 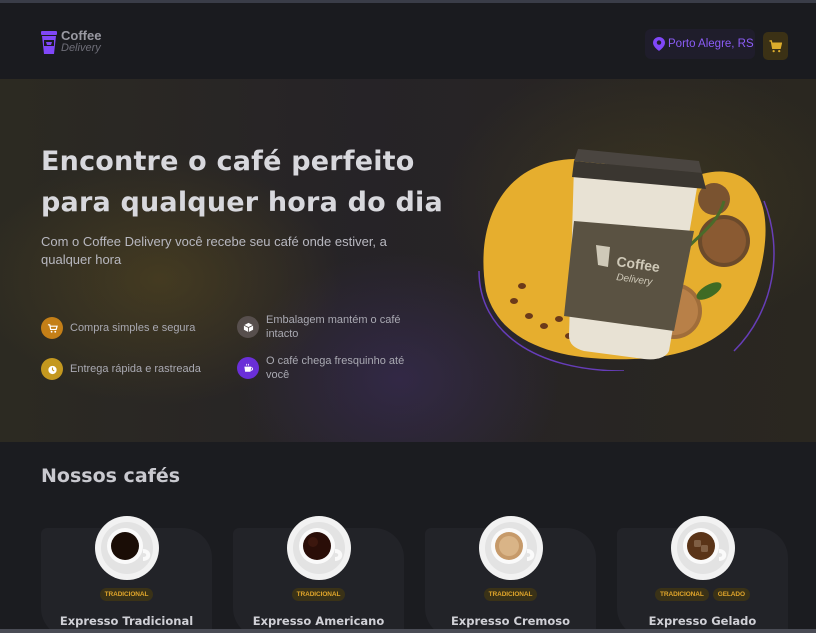 What do you see at coordinates (81, 35) in the screenshot?
I see `logo-text-coffee: Coffee` at bounding box center [81, 35].